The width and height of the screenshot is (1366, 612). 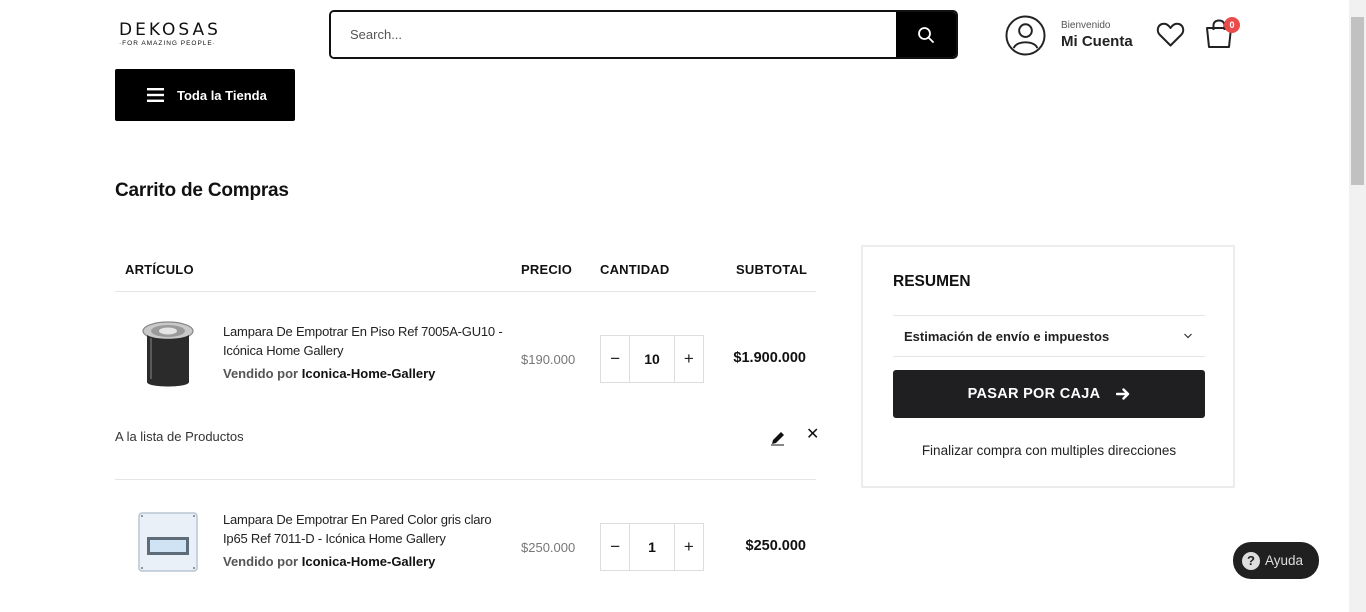 I want to click on cart-count-badge: 0, so click(x=1232, y=25).